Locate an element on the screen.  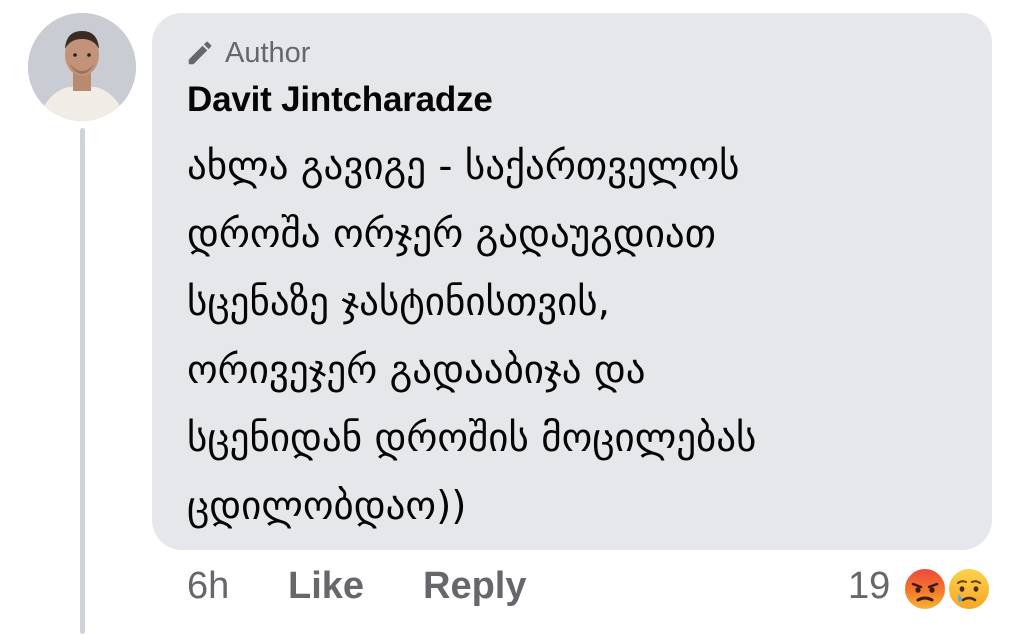
comment-text-line: ახლა გავიგე - საქართველოს is located at coordinates (463, 166).